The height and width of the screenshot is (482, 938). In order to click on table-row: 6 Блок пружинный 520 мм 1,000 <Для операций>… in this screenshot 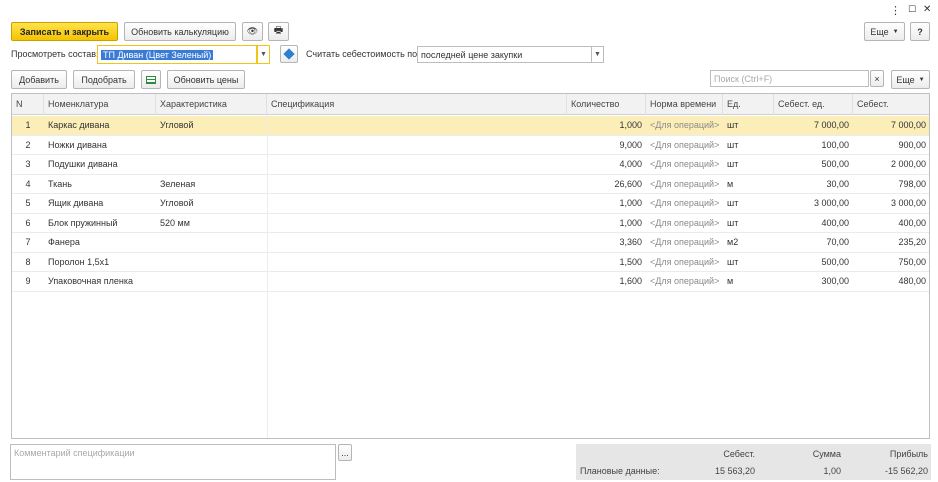, I will do `click(471, 223)`.